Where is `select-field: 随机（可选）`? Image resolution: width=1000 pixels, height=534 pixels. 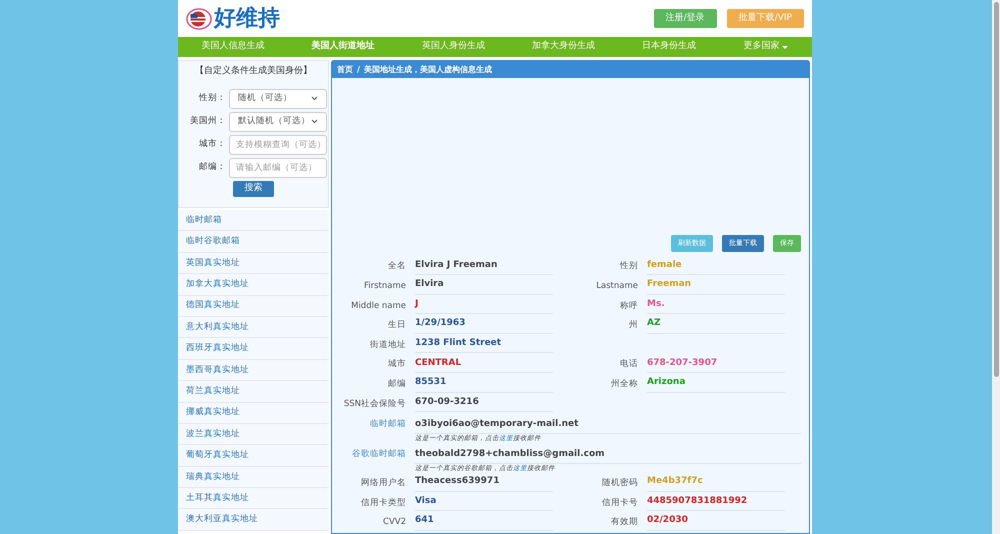
select-field: 随机（可选） is located at coordinates (278, 98).